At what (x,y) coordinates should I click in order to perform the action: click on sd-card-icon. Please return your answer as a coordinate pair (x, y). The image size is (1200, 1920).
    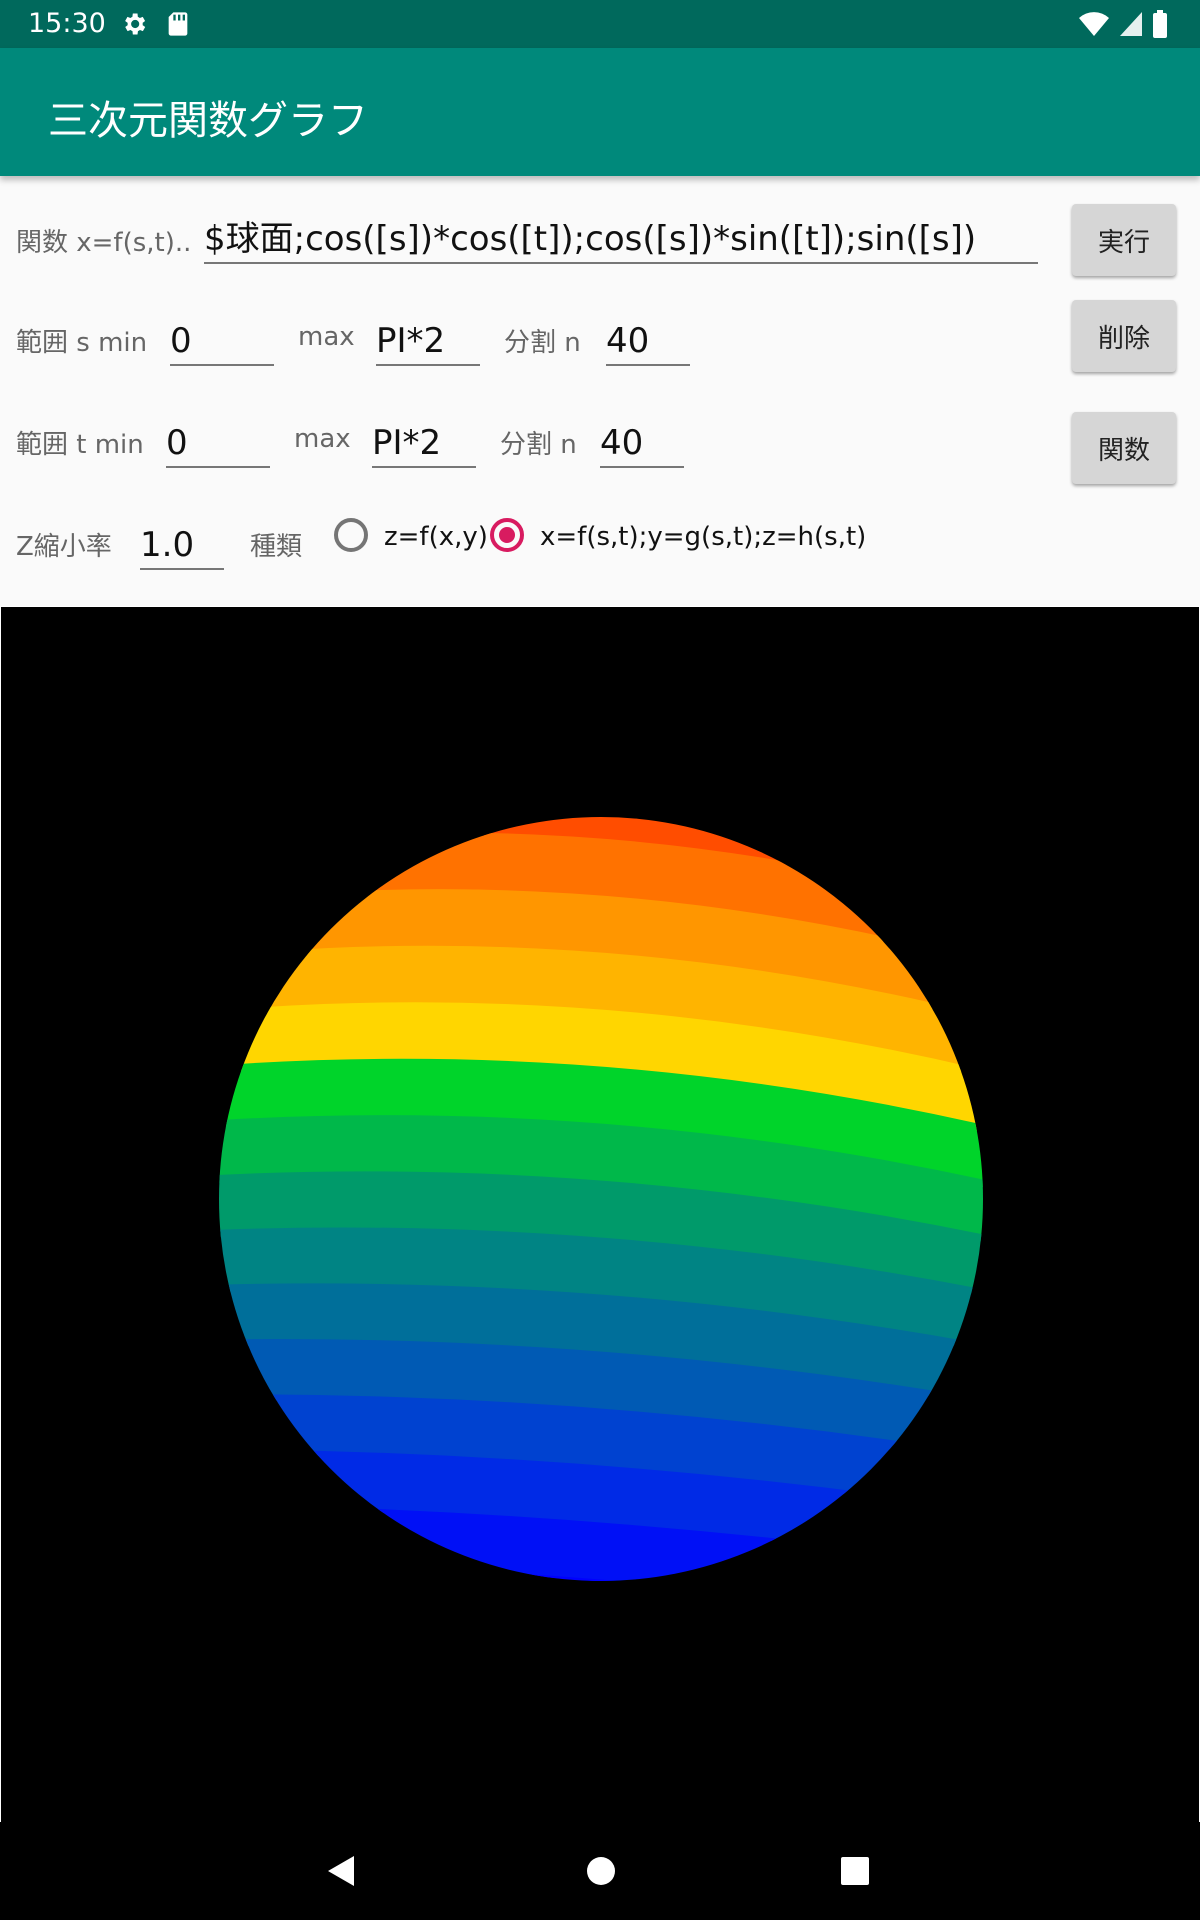
    Looking at the image, I should click on (178, 24).